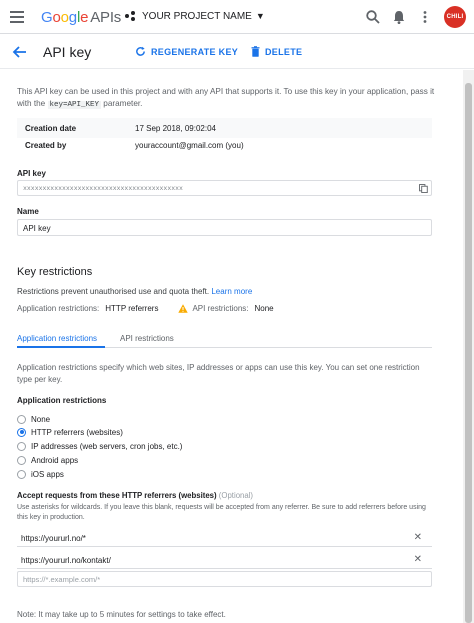 Image resolution: width=474 pixels, height=623 pixels. Describe the element at coordinates (65, 17) in the screenshot. I see `logo-google-text: Google` at that location.